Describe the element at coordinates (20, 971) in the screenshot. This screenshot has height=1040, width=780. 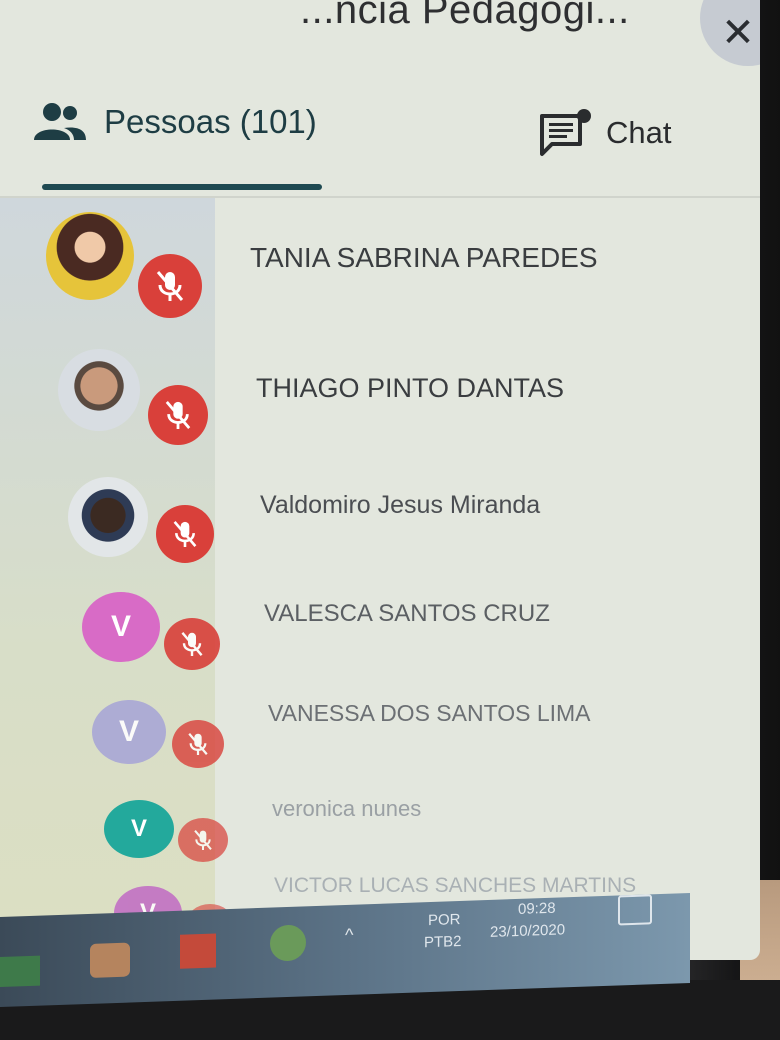
I see `start-icon` at that location.